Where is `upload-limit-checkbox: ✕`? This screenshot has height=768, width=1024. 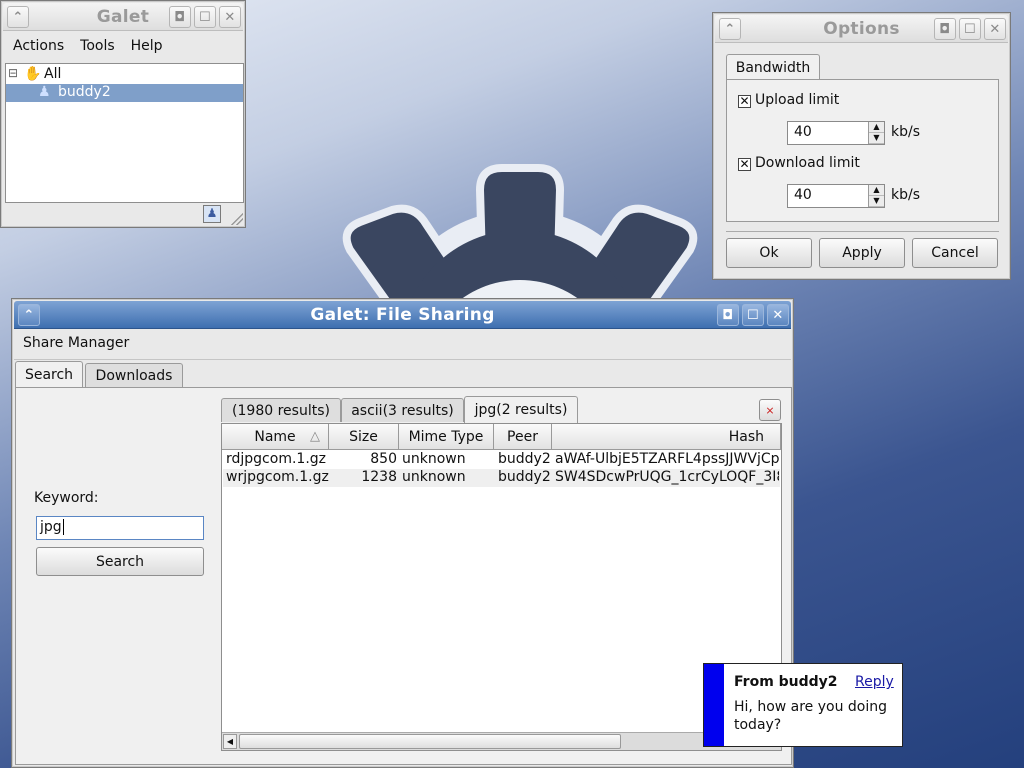
upload-limit-checkbox: ✕ is located at coordinates (744, 101).